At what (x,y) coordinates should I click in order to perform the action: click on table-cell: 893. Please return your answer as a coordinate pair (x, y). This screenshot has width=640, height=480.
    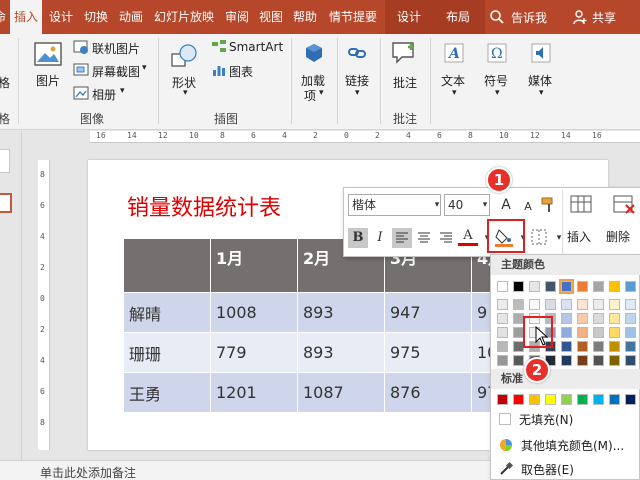
    Looking at the image, I should click on (341, 352).